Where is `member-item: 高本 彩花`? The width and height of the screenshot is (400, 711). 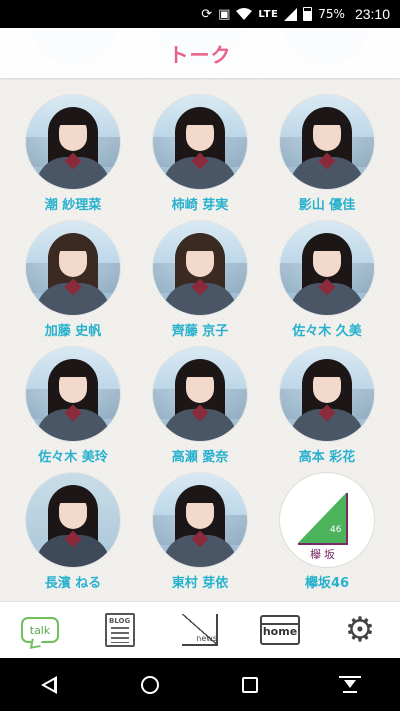 member-item: 高本 彩花 is located at coordinates (327, 406).